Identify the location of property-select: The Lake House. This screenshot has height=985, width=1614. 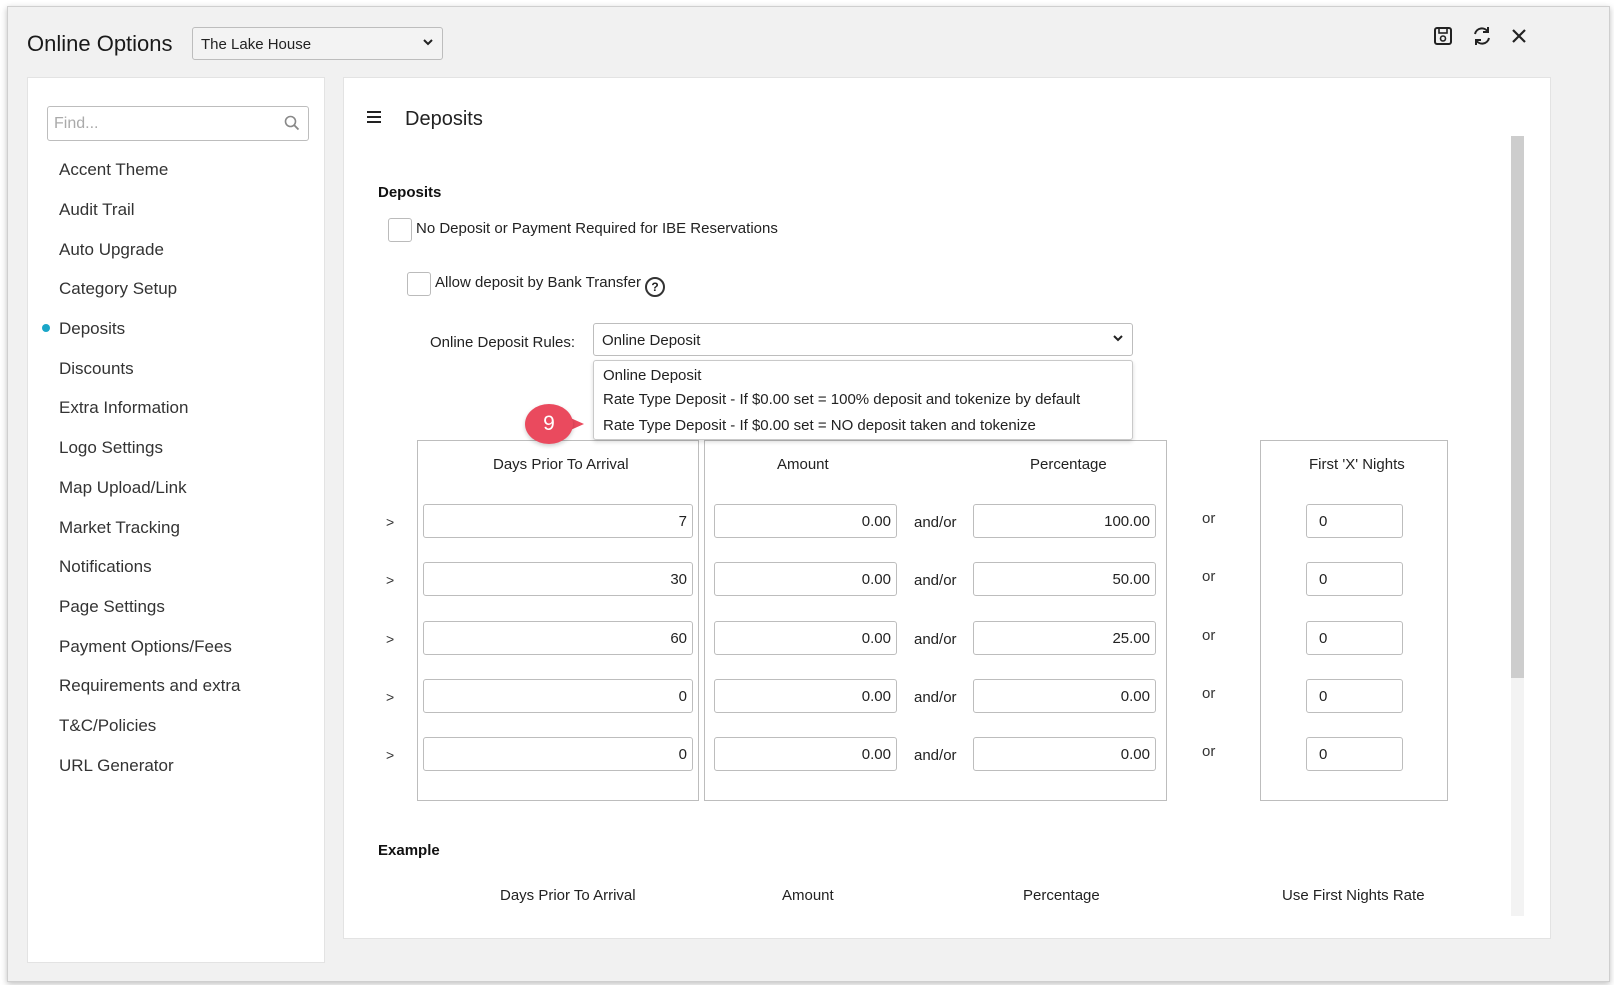
(317, 43).